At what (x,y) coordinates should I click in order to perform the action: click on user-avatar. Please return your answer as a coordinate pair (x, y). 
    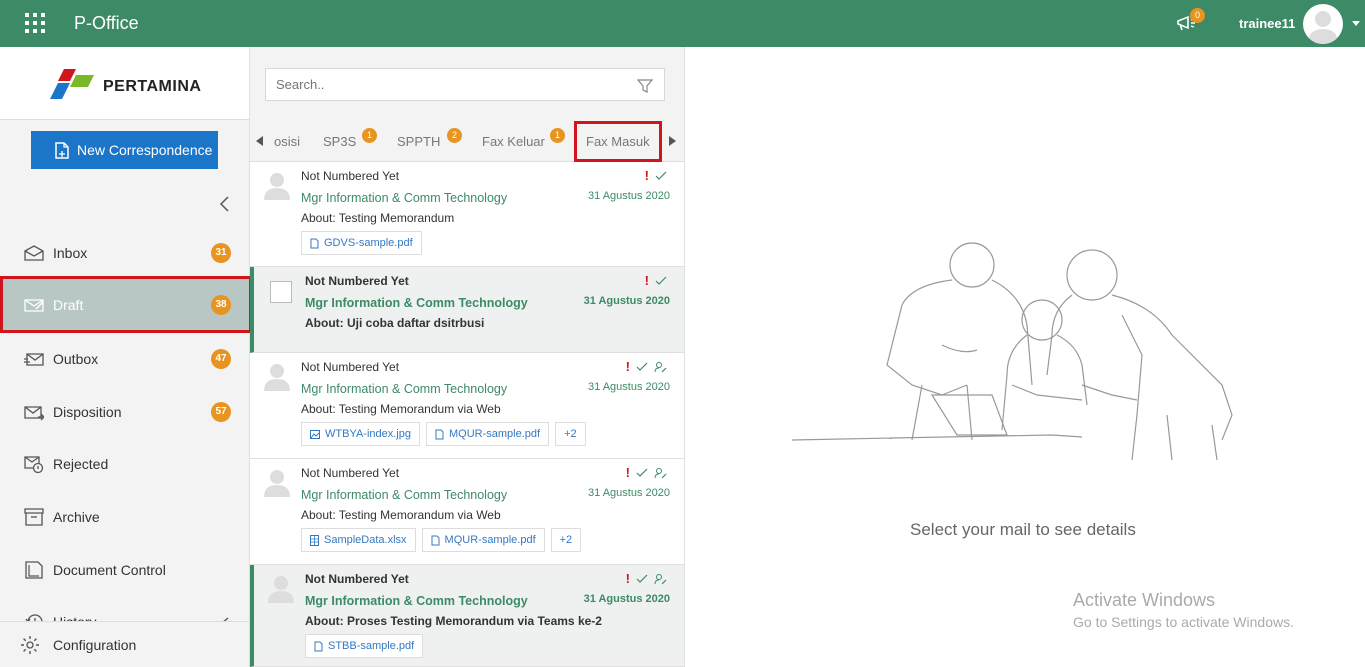
    Looking at the image, I should click on (1323, 24).